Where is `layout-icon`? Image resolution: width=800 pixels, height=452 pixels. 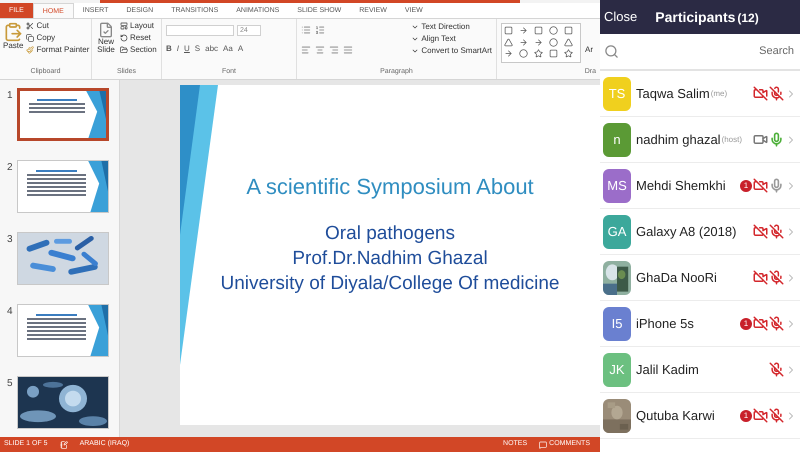
layout-icon is located at coordinates (124, 26).